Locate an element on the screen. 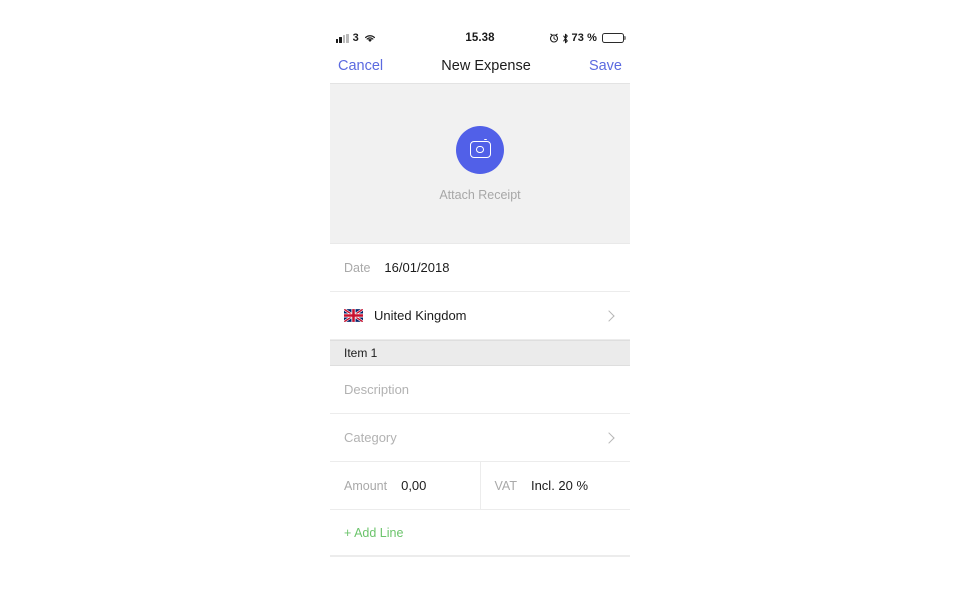  status-bar-left: 3 is located at coordinates (400, 38).